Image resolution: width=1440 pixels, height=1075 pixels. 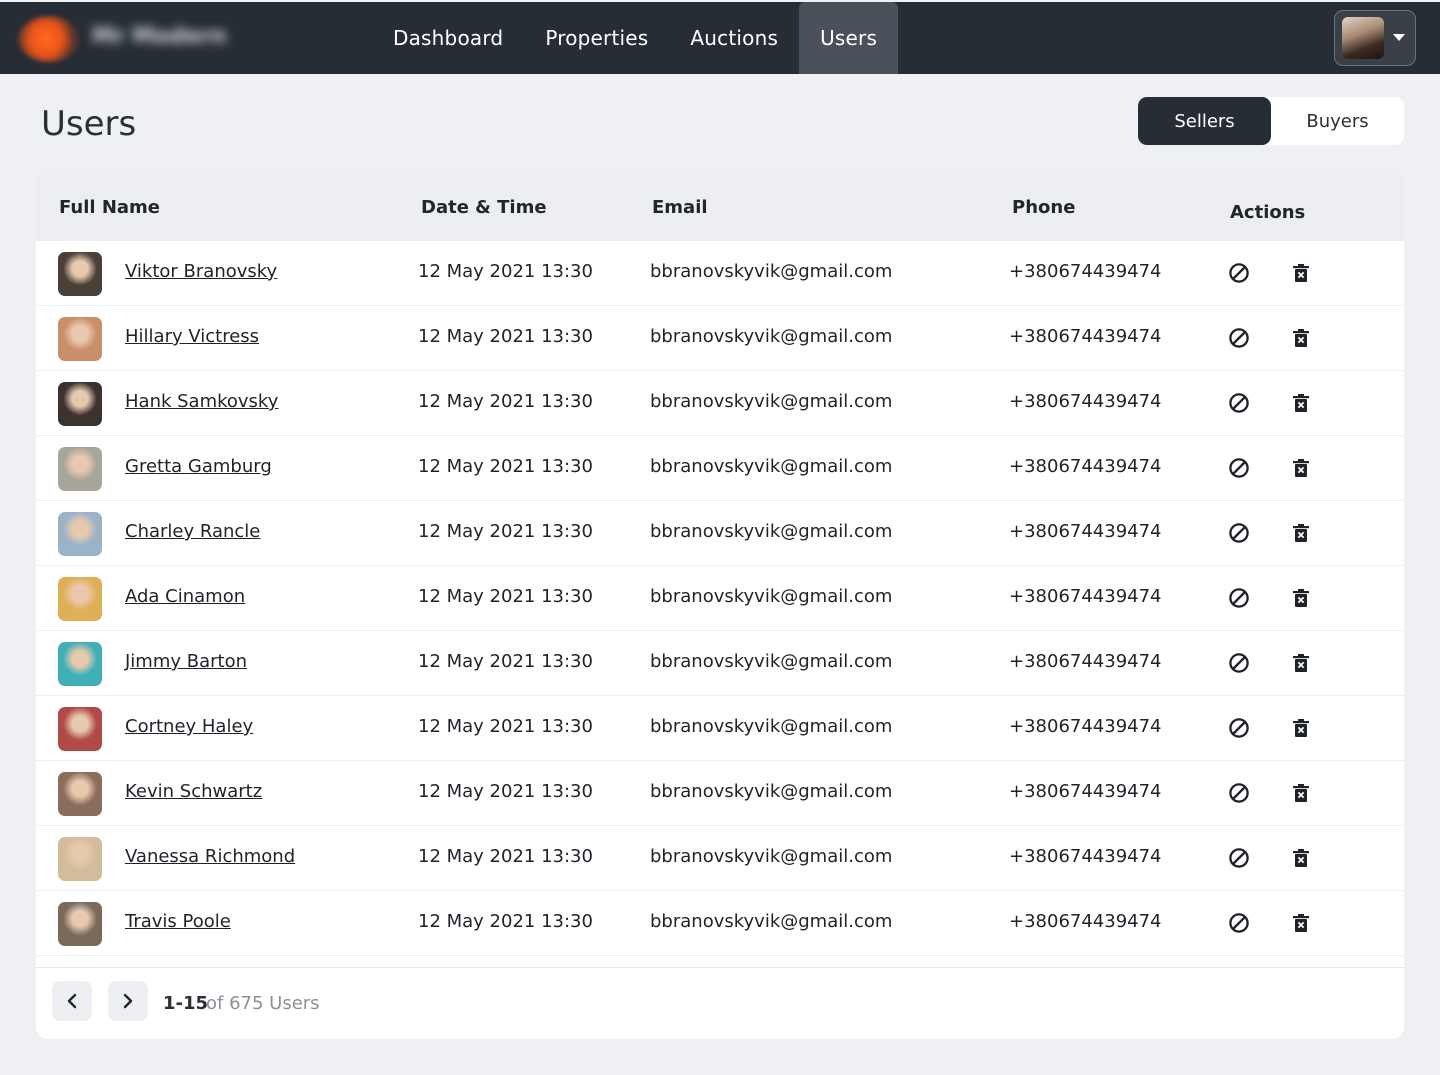 I want to click on brand-name: Mr Modern, so click(x=182, y=38).